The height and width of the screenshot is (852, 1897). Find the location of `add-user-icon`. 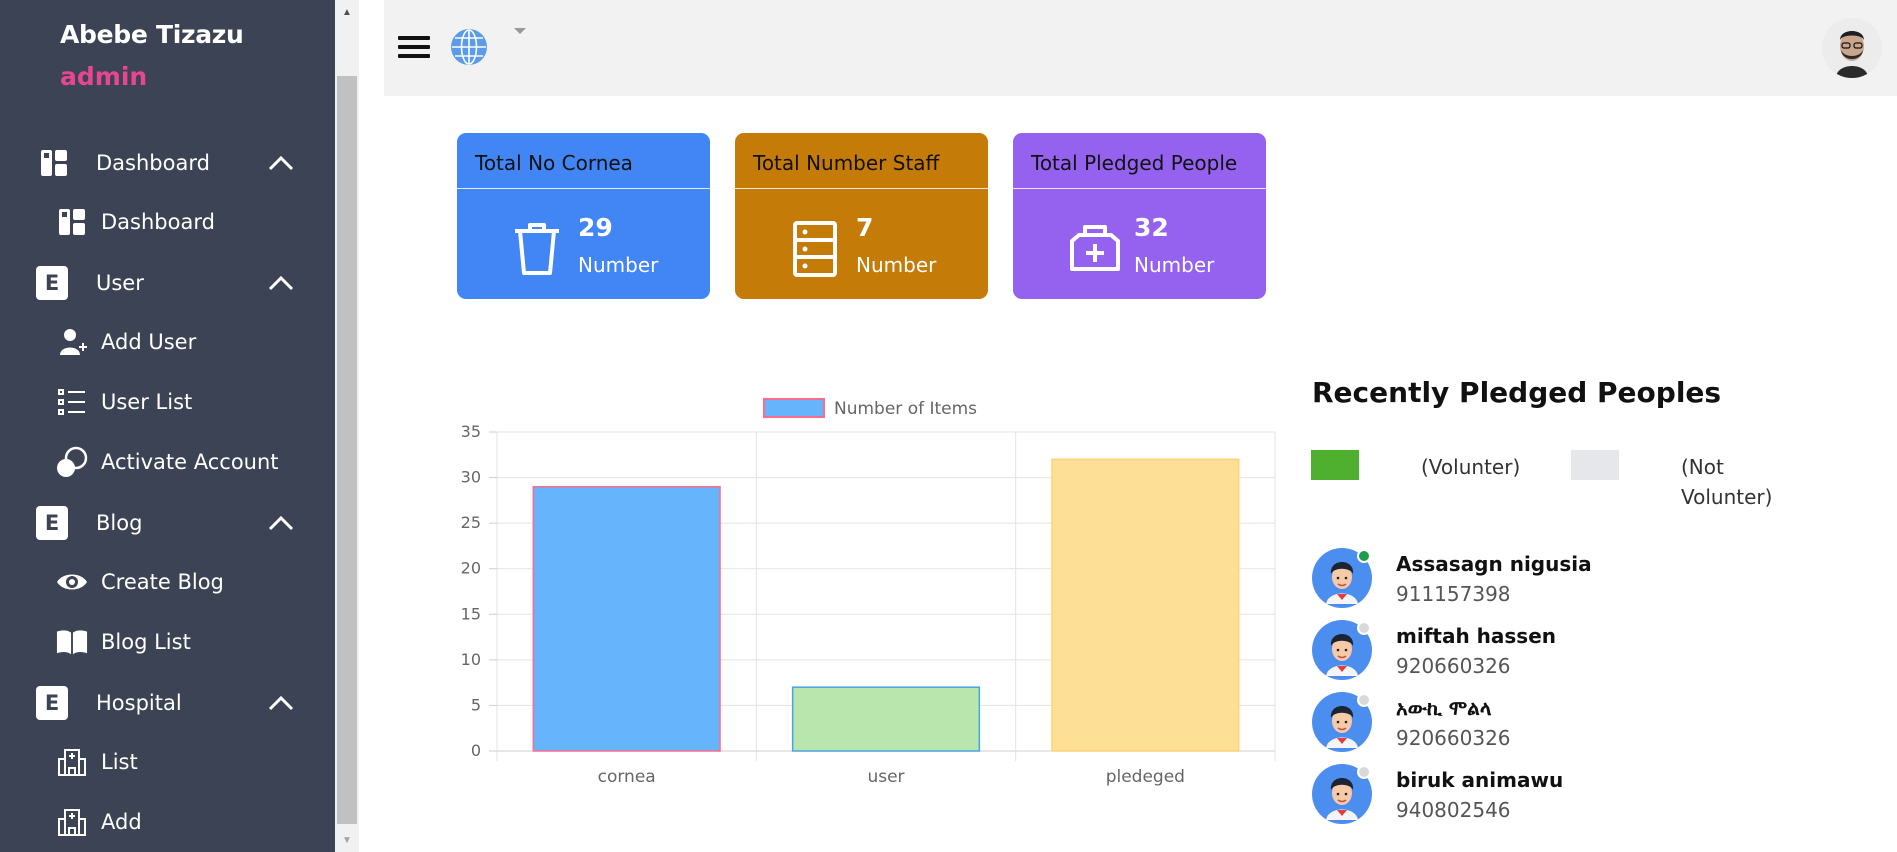

add-user-icon is located at coordinates (72, 342).